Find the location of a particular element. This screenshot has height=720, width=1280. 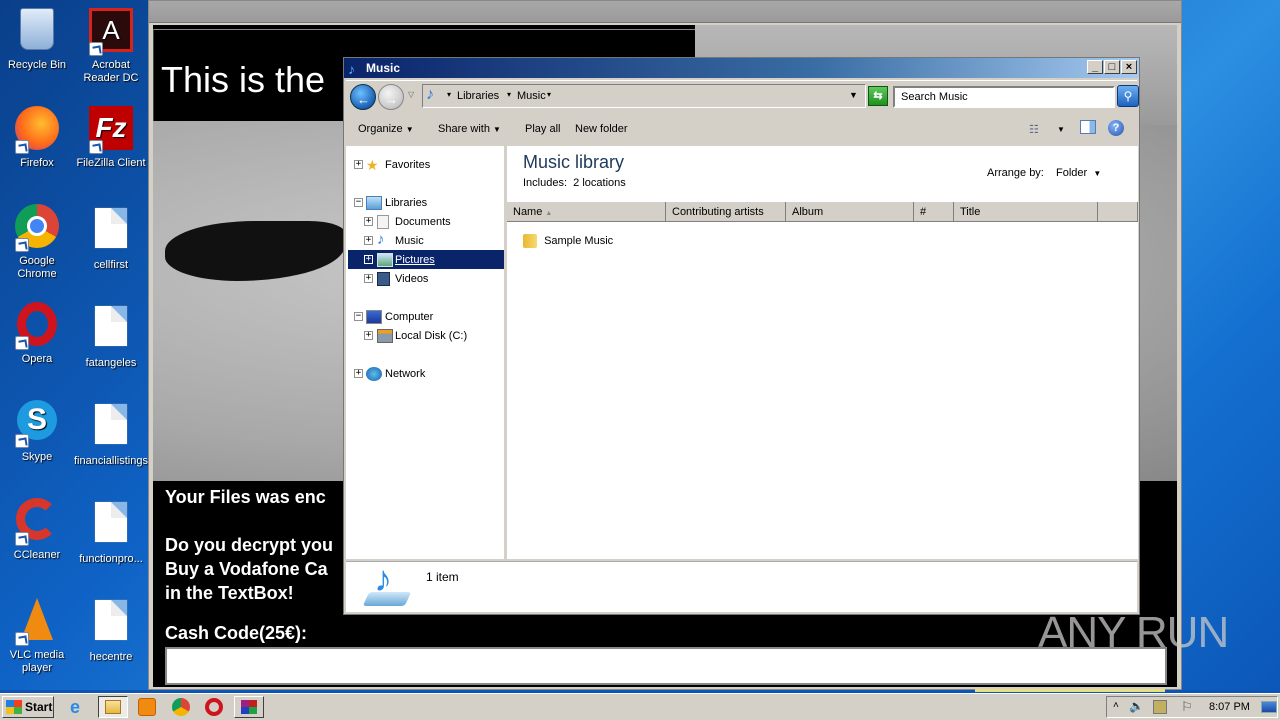

breadcrumb-libraries: Libraries is located at coordinates (478, 96).